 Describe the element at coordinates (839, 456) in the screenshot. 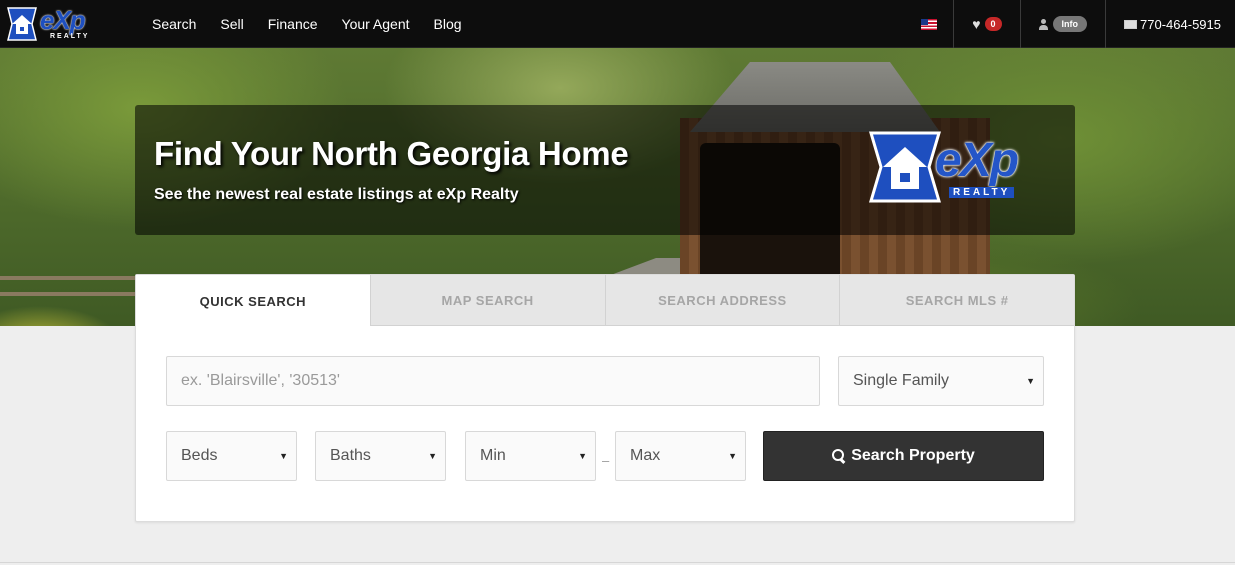

I see `search-icon` at that location.